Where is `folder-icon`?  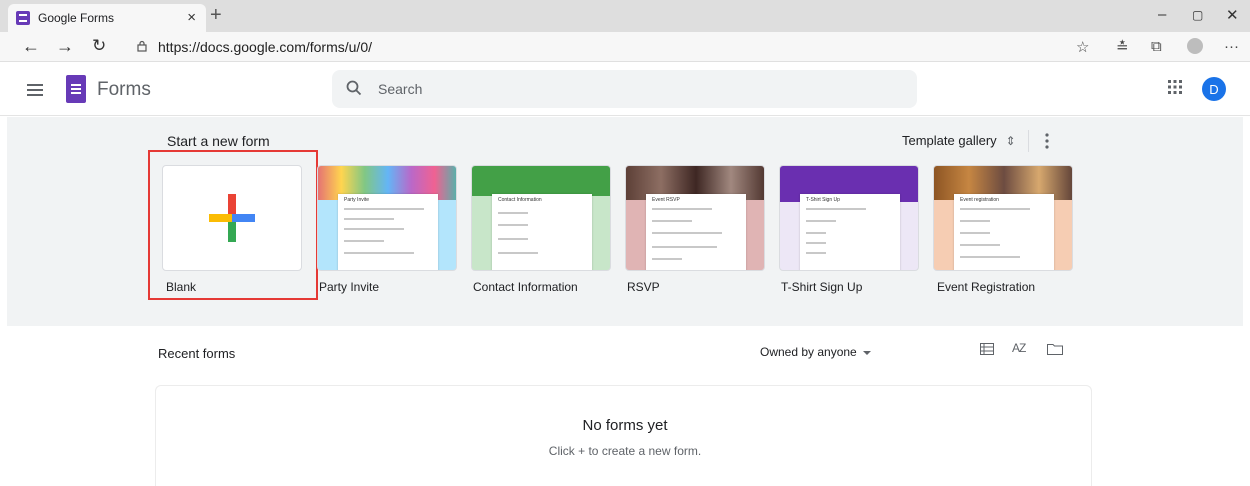 folder-icon is located at coordinates (1055, 349).